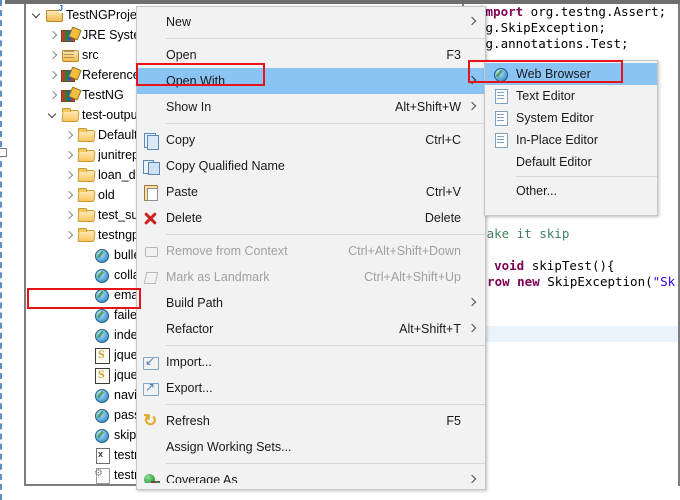 The width and height of the screenshot is (680, 500). I want to click on menu-item-label: Remove from Context, so click(227, 251).